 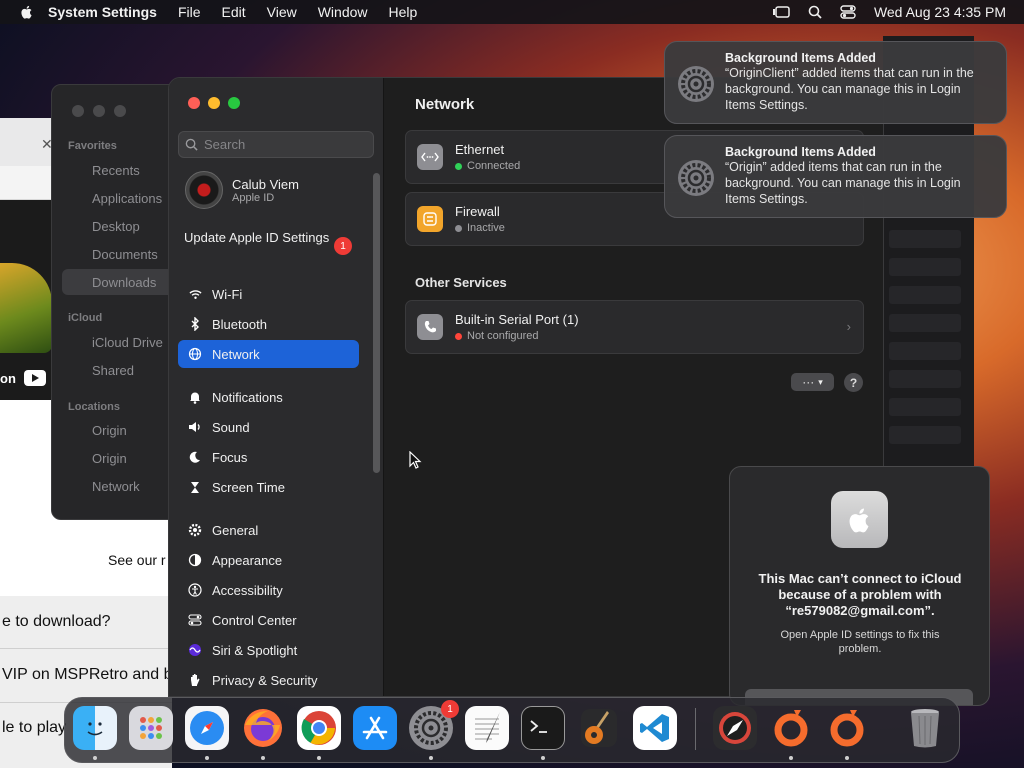 I want to click on chevron-down-icon: ▾, so click(x=820, y=381).